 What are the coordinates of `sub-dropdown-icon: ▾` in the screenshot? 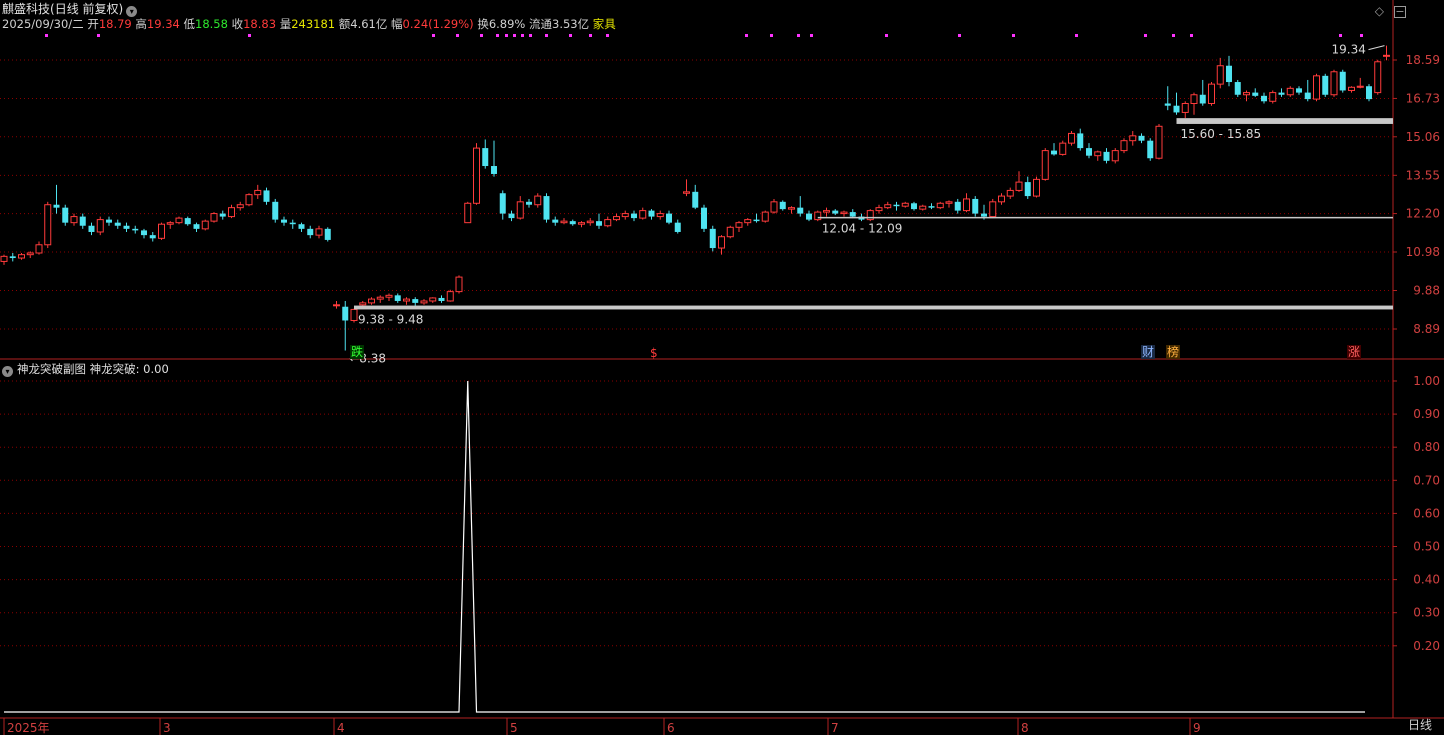 It's located at (7, 371).